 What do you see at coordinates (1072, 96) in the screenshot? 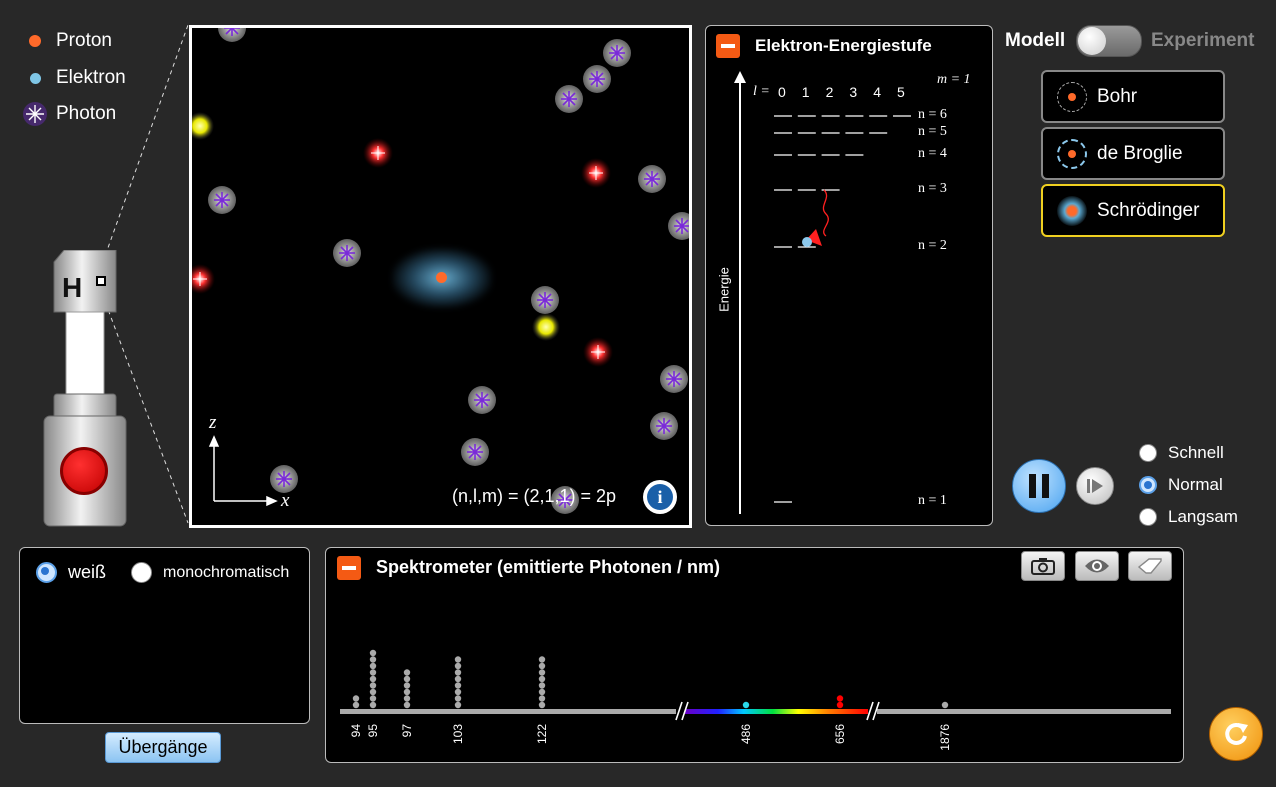
I see `bohr-icon` at bounding box center [1072, 96].